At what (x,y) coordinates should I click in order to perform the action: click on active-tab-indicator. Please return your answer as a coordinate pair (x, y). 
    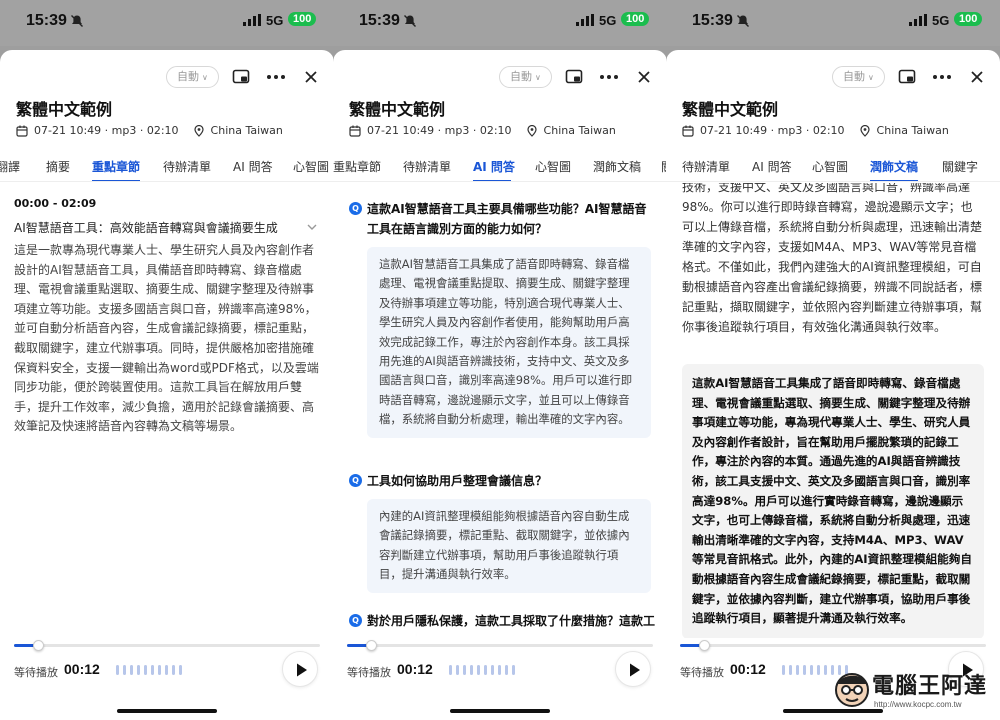
    Looking at the image, I should click on (894, 180).